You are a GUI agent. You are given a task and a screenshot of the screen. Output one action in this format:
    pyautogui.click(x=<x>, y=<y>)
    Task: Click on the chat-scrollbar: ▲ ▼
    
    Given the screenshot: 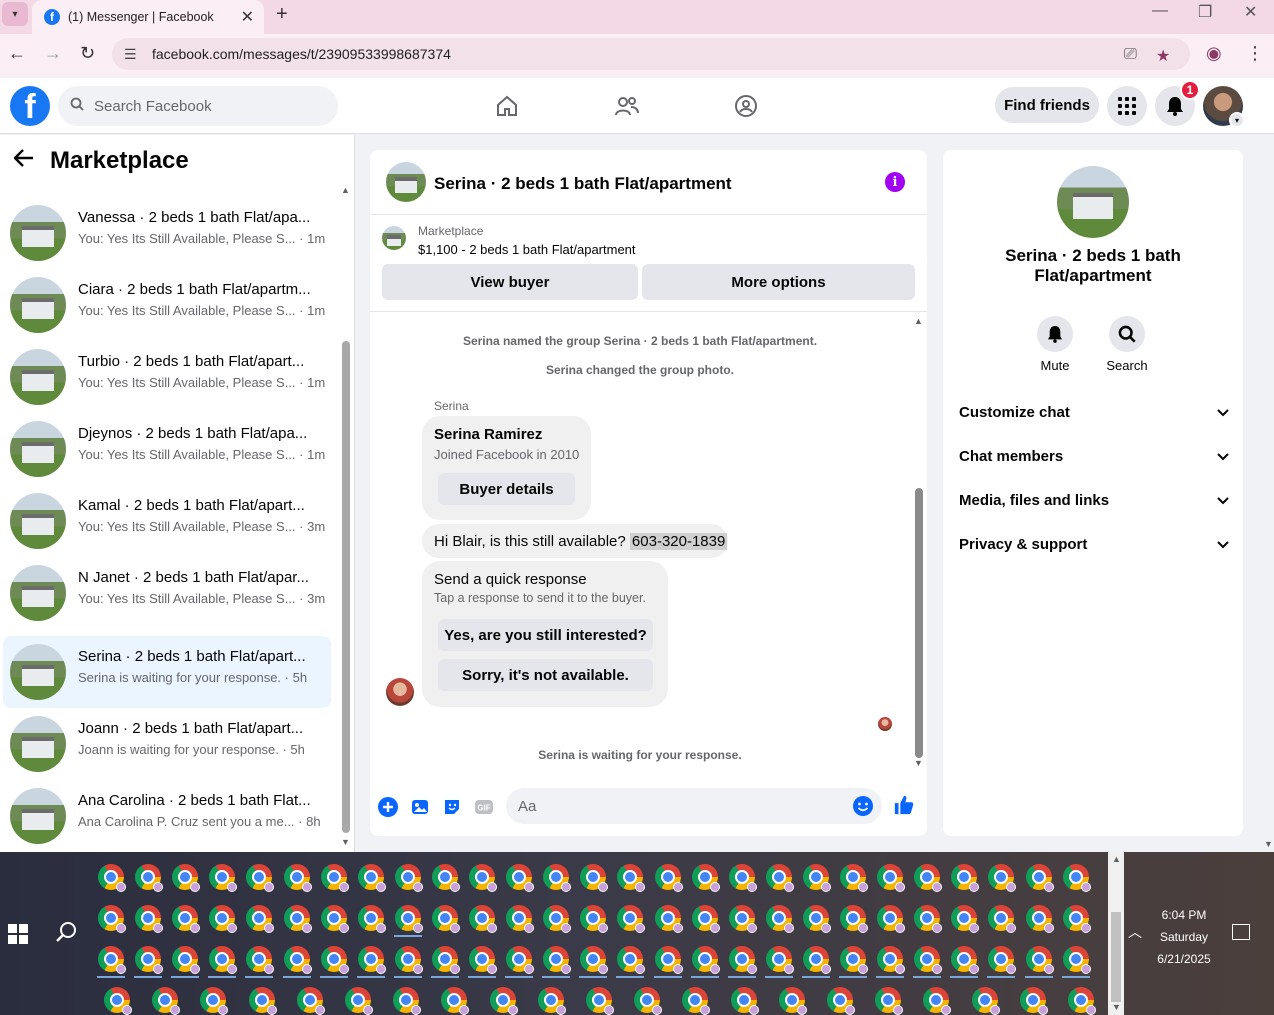 What is the action you would take?
    pyautogui.click(x=919, y=542)
    